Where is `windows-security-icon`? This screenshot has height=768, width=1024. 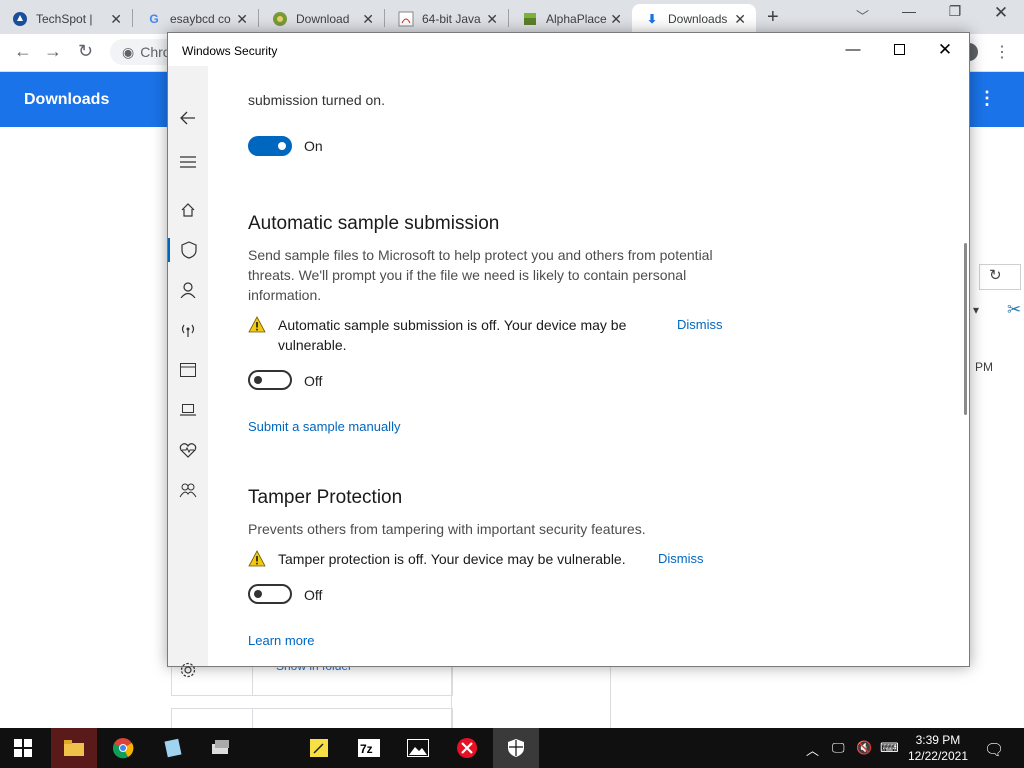 windows-security-icon is located at coordinates (516, 748).